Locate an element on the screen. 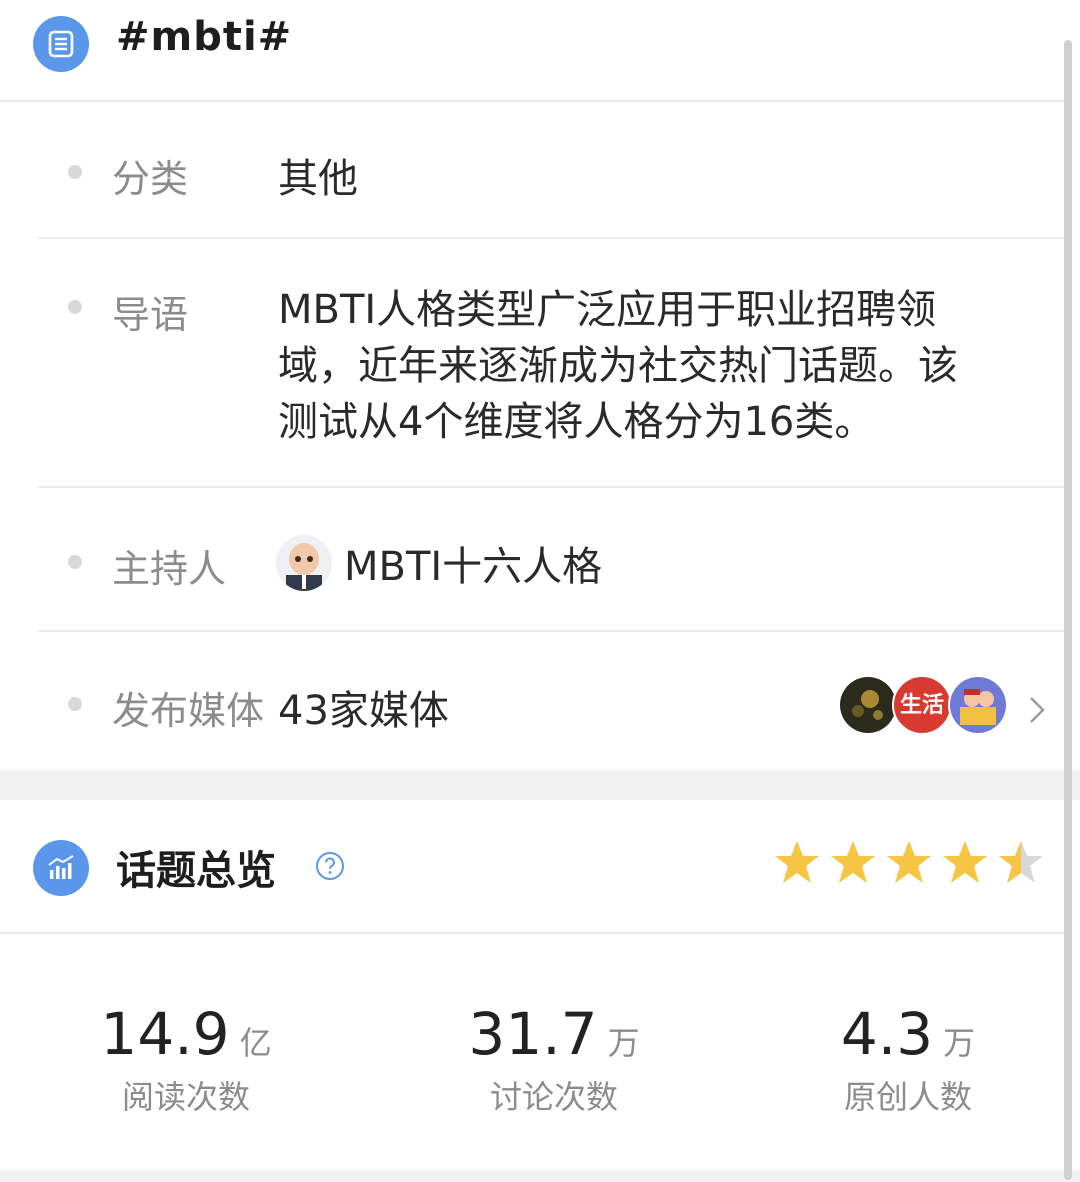 The image size is (1080, 1182). media-avatar-text: 生活 is located at coordinates (922, 705).